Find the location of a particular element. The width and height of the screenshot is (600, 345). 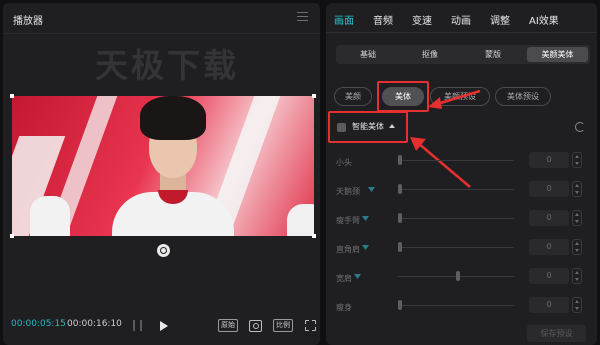

player-title: 播放器 is located at coordinates (28, 21).